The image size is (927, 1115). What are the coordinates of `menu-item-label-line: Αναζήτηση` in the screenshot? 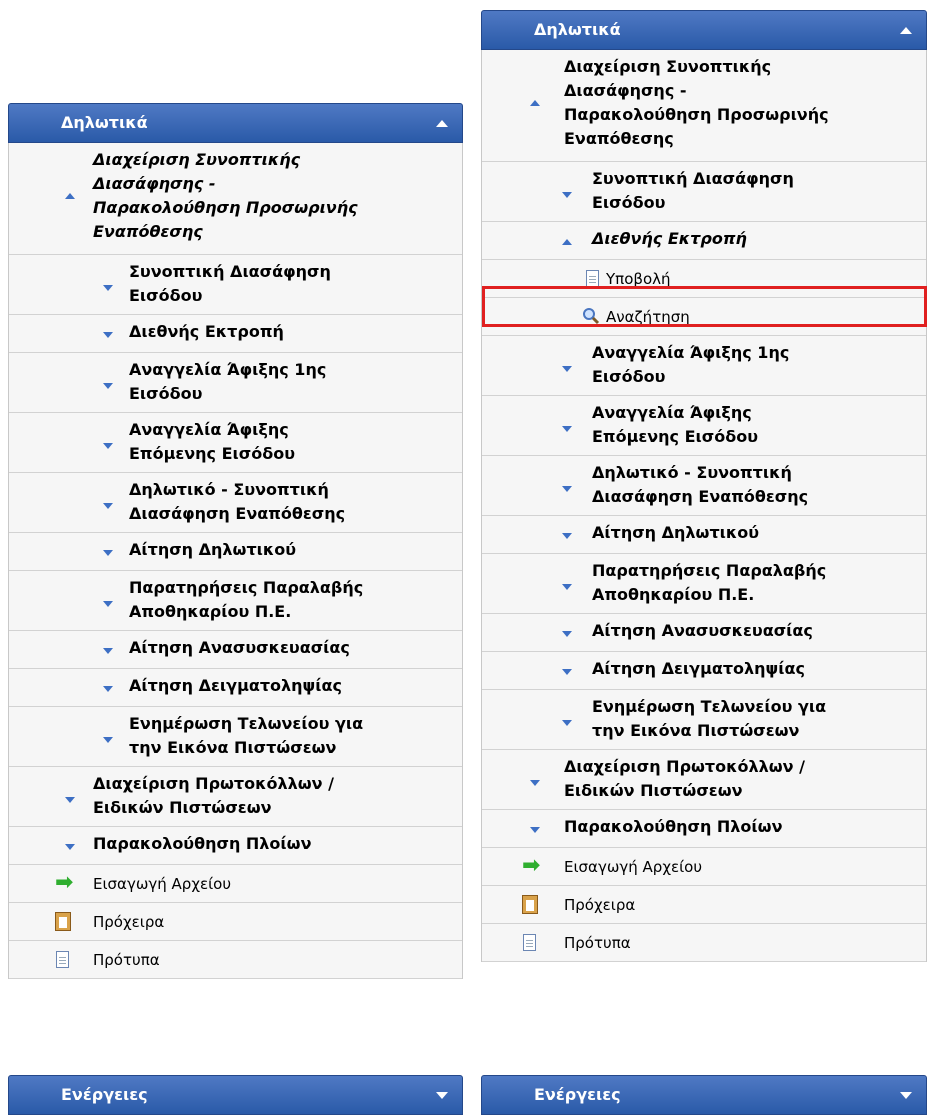 It's located at (648, 317).